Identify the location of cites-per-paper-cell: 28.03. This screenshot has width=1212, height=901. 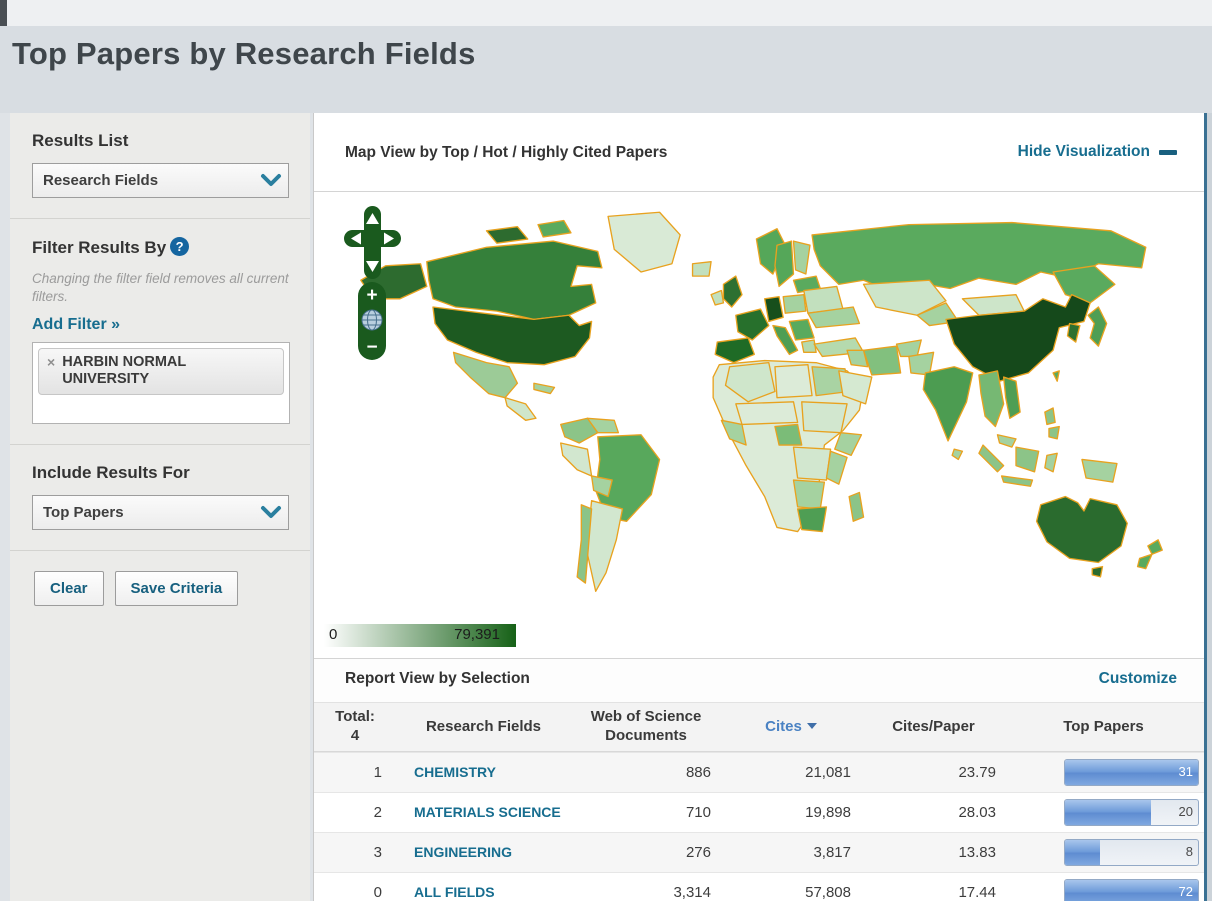
(977, 812).